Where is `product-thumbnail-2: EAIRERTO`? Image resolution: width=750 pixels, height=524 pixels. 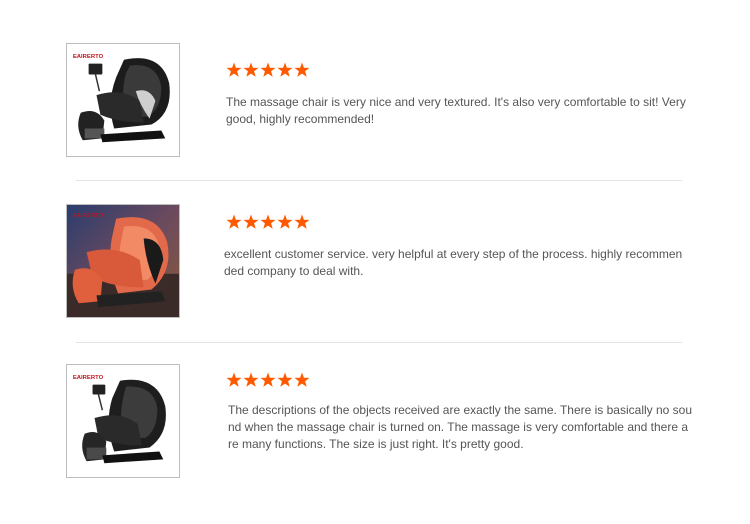 product-thumbnail-2: EAIRERTO is located at coordinates (123, 261).